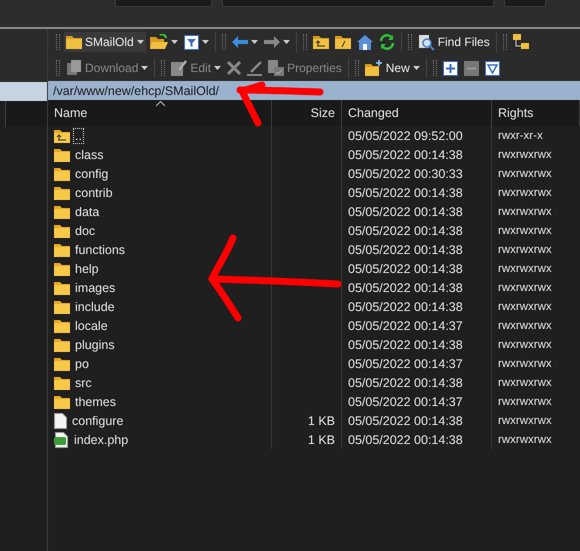  Describe the element at coordinates (471, 68) in the screenshot. I see `minus-icon` at that location.